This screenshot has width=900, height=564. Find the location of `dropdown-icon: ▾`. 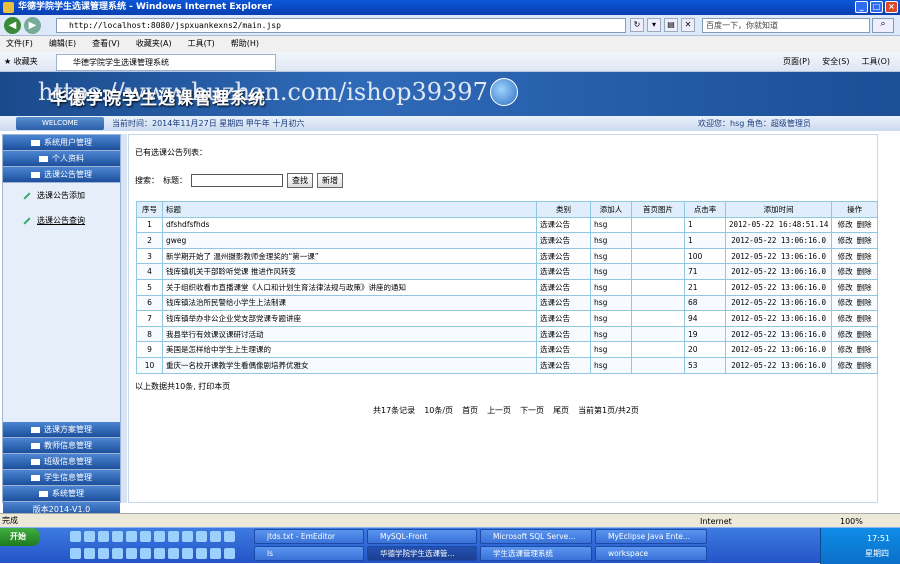

dropdown-icon: ▾ is located at coordinates (654, 25).